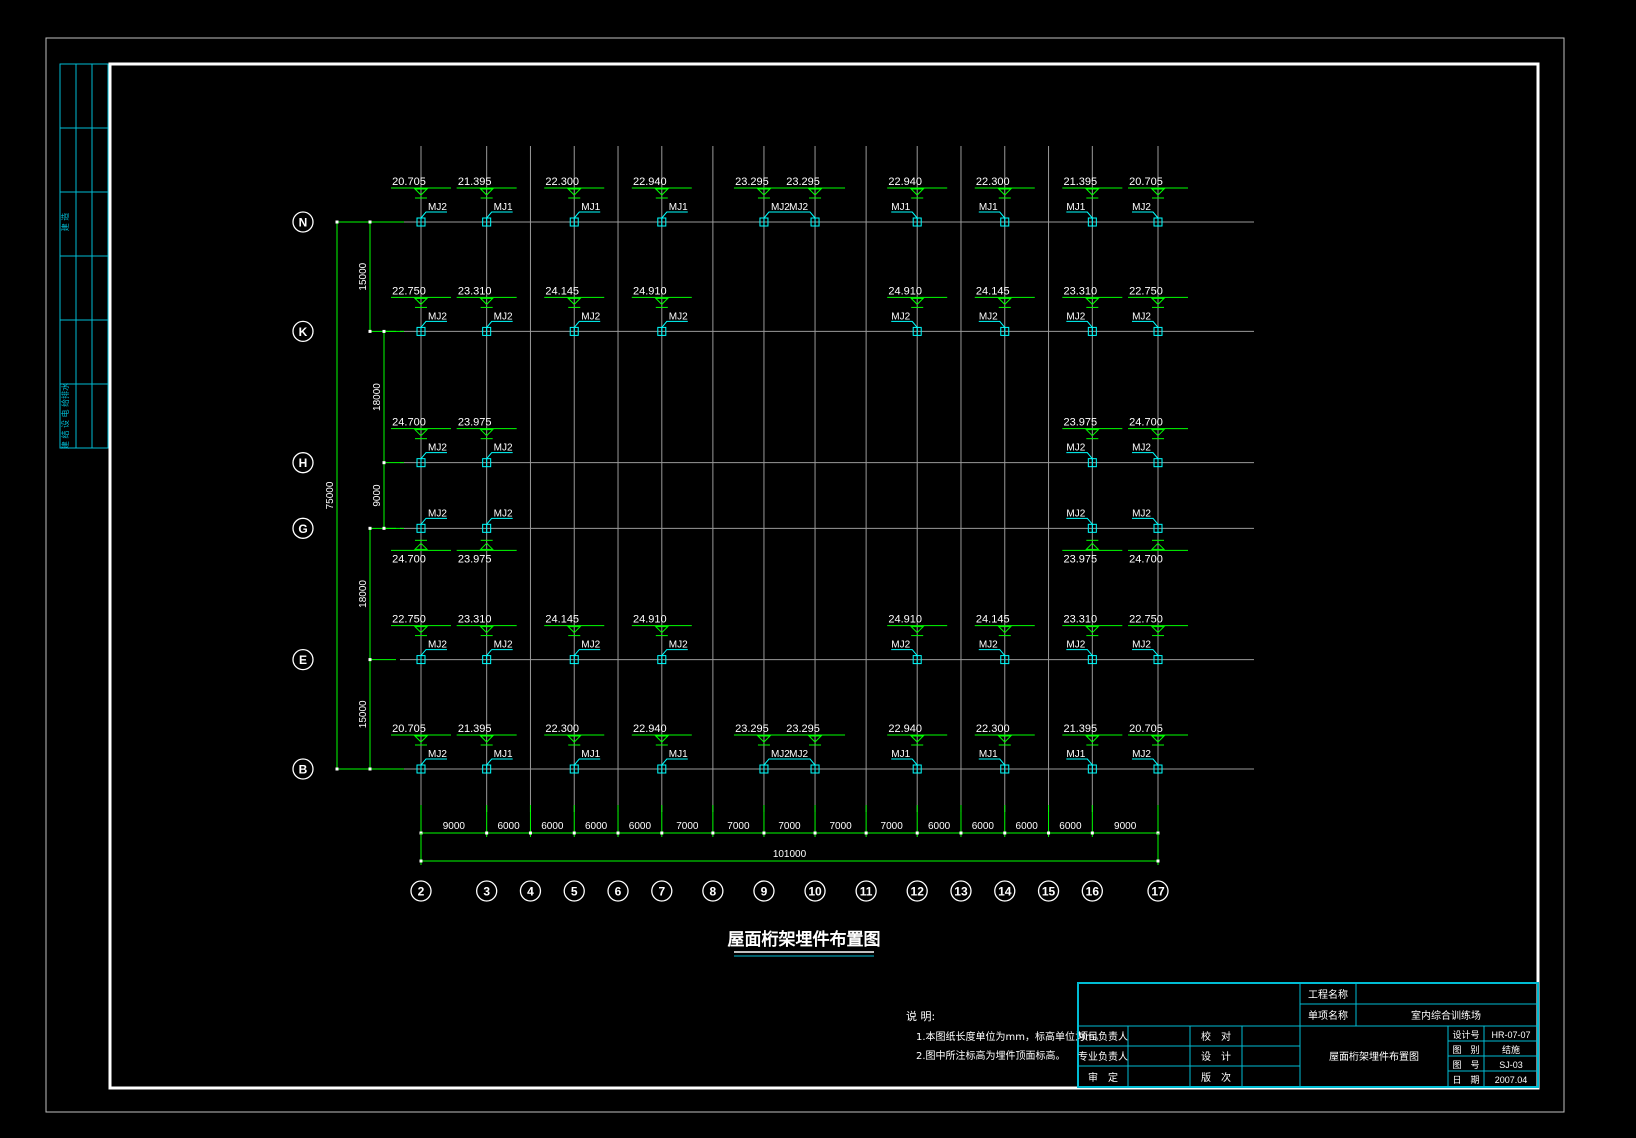  I want to click on elev-label-N-5: 22.300, so click(562, 182).